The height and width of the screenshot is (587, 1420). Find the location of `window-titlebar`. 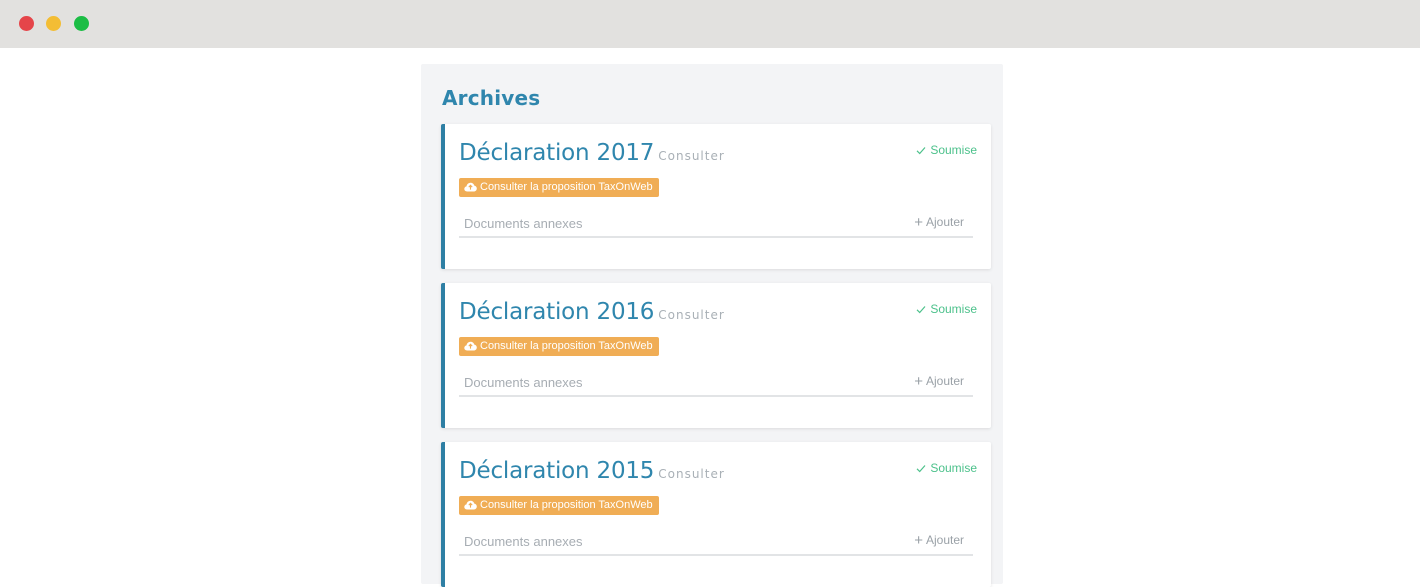

window-titlebar is located at coordinates (710, 24).